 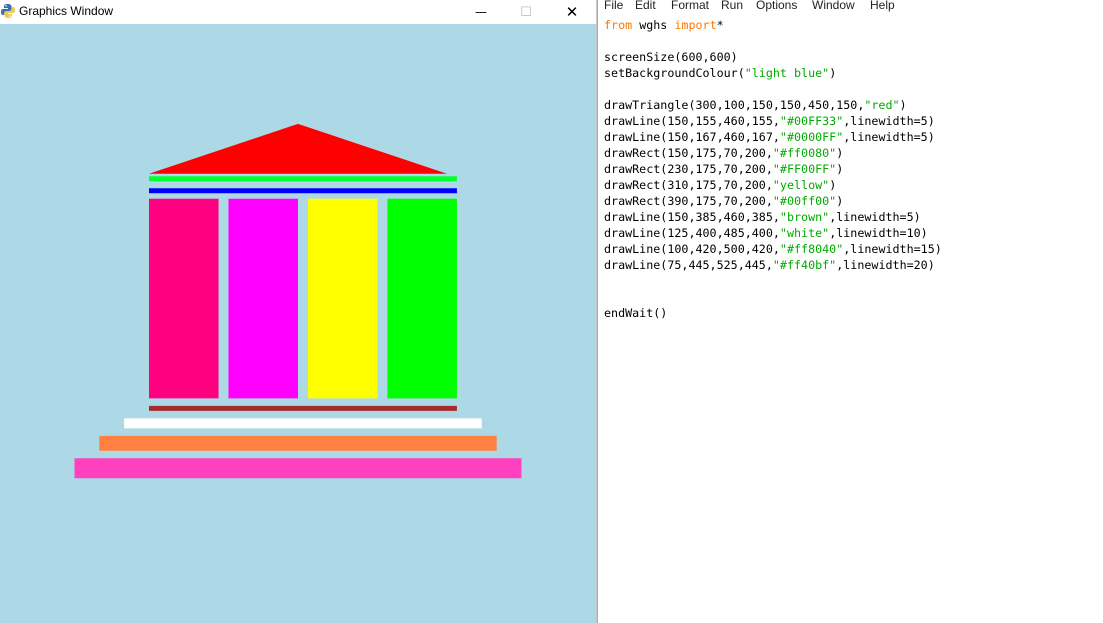 What do you see at coordinates (882, 6) in the screenshot?
I see `menu-help: Help` at bounding box center [882, 6].